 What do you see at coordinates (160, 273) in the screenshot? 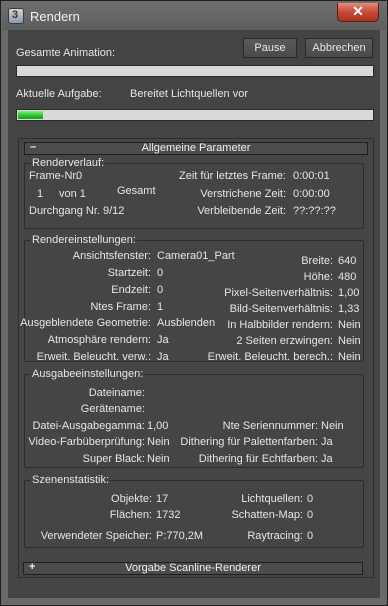
I see `start-time-value: 0` at bounding box center [160, 273].